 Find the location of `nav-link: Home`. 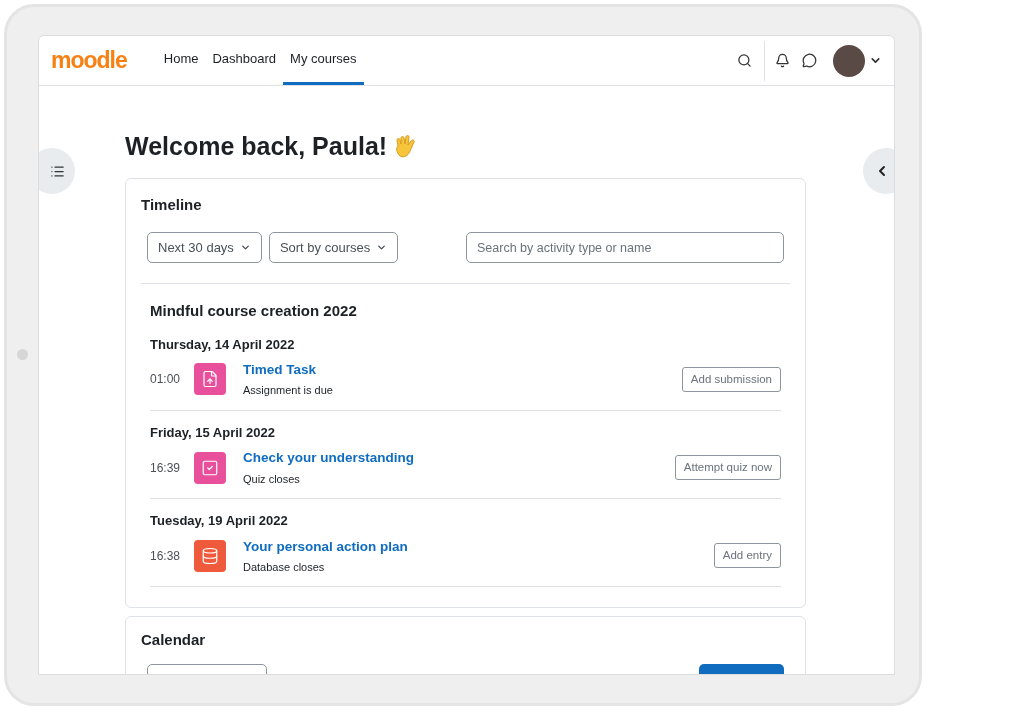

nav-link: Home is located at coordinates (181, 60).